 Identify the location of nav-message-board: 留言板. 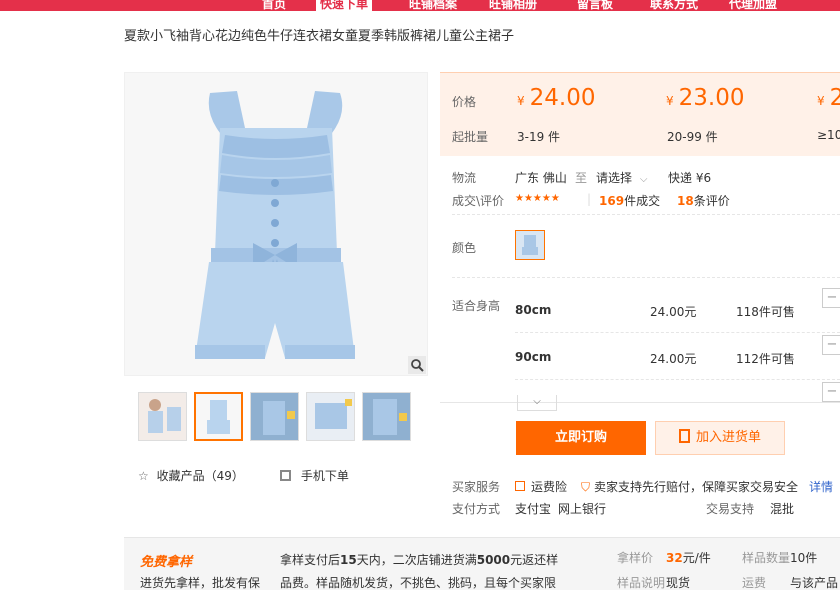
(595, 5).